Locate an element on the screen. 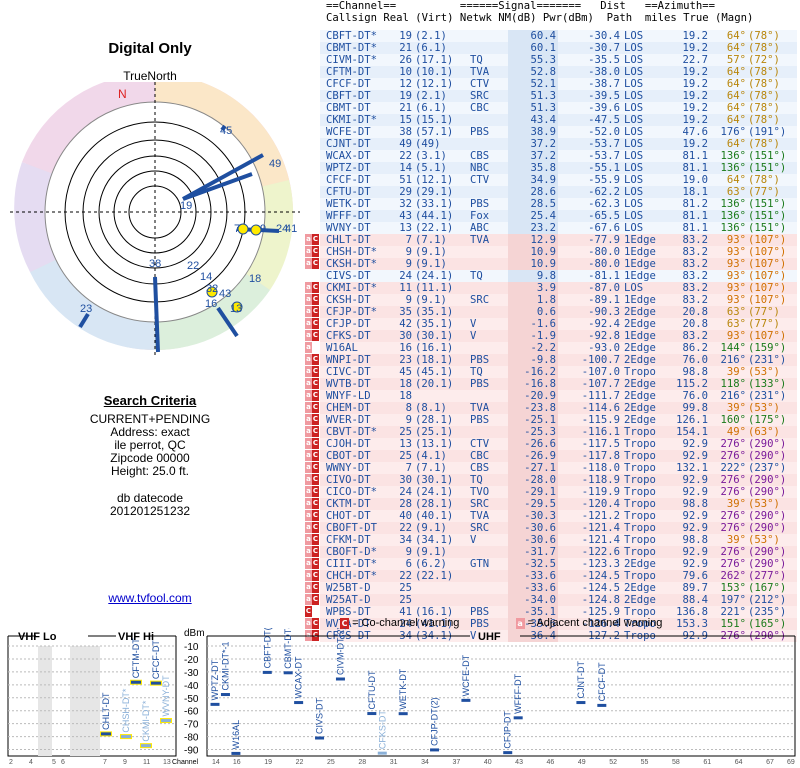 This screenshot has width=800, height=768. cell-net: V is located at coordinates (473, 324).